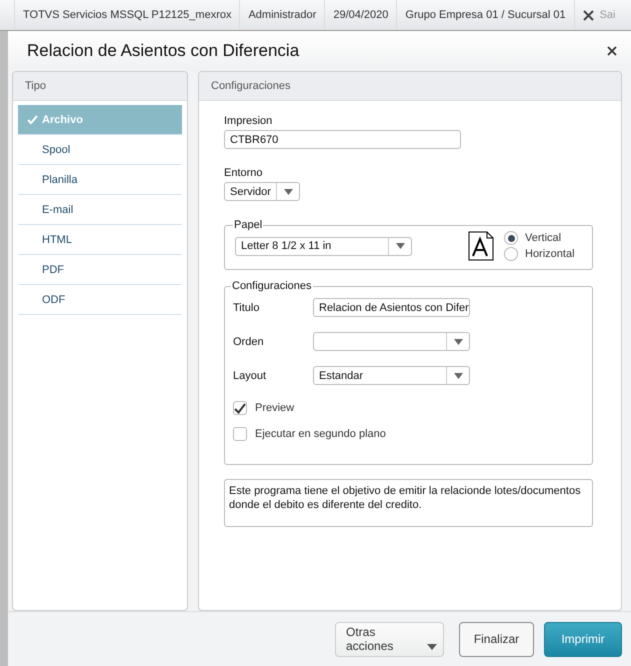 The image size is (631, 666). I want to click on dropdown: Servidor, so click(262, 191).